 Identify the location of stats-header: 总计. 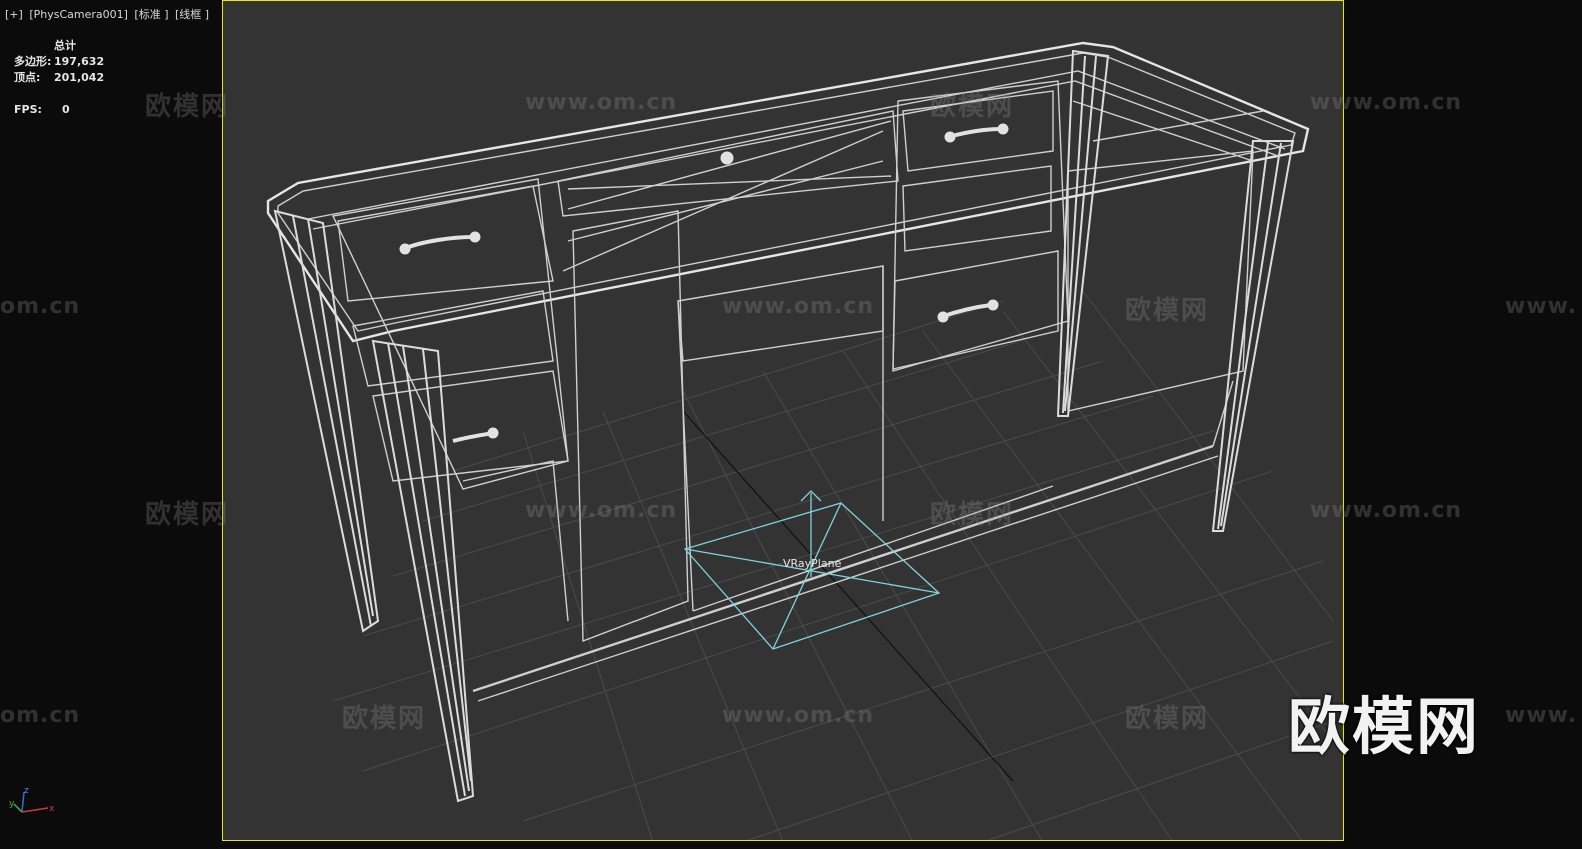
(65, 45).